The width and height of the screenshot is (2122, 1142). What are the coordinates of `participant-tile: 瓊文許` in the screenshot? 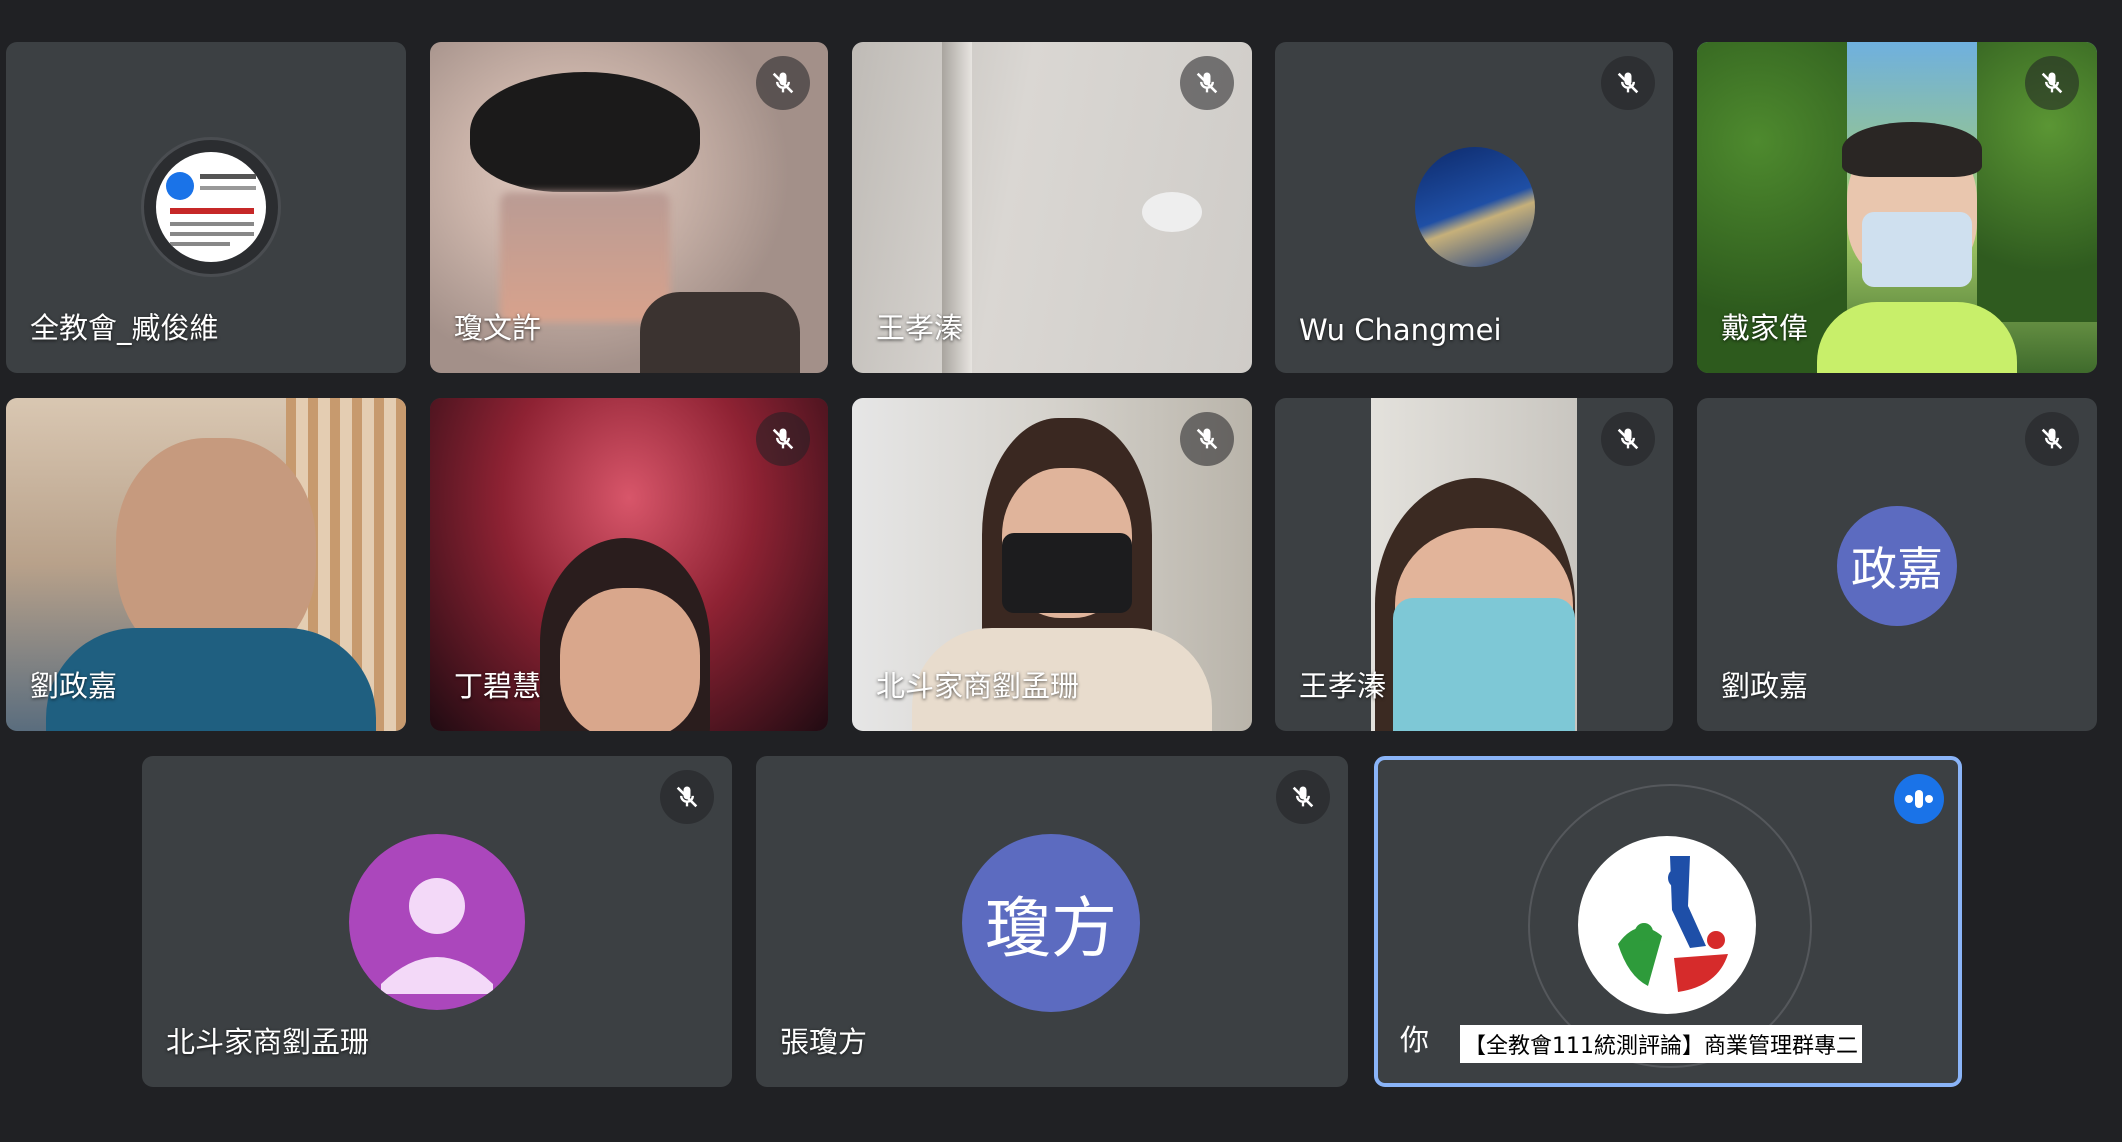 It's located at (629, 207).